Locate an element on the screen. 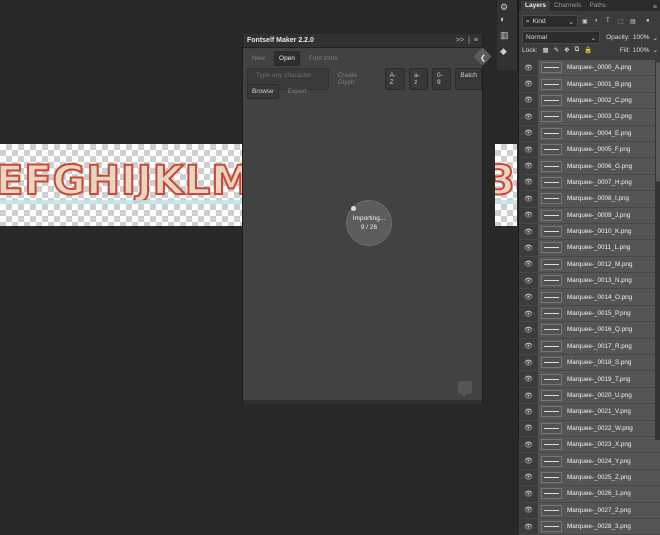  layer-row: 👁 Marquee-_0000_A.png is located at coordinates (589, 68).